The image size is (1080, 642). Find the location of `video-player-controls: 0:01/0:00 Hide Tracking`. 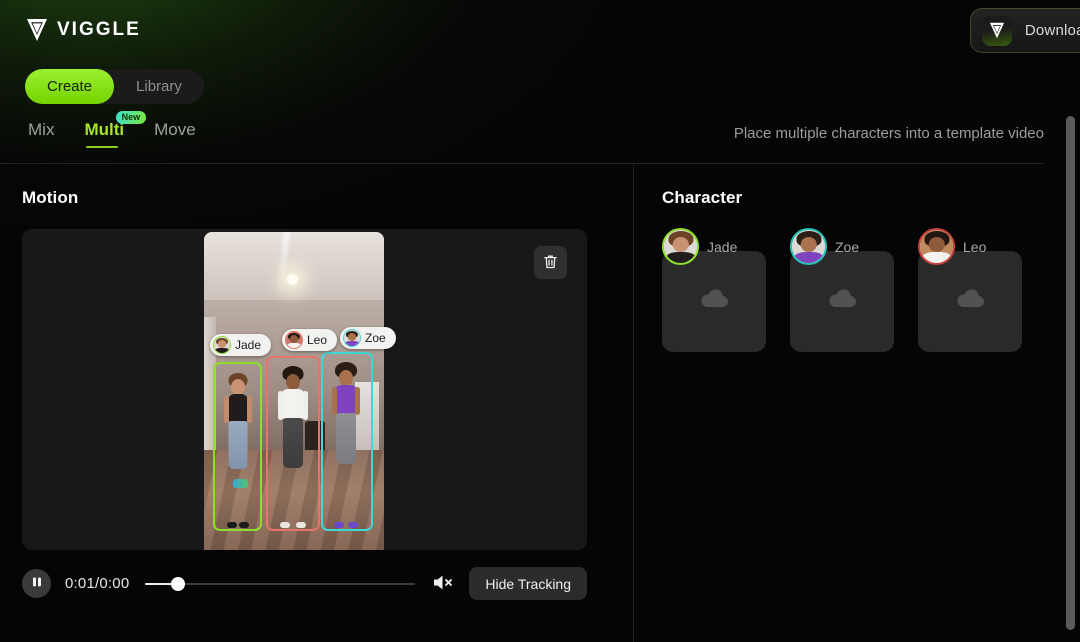

video-player-controls: 0:01/0:00 Hide Tracking is located at coordinates (304, 583).